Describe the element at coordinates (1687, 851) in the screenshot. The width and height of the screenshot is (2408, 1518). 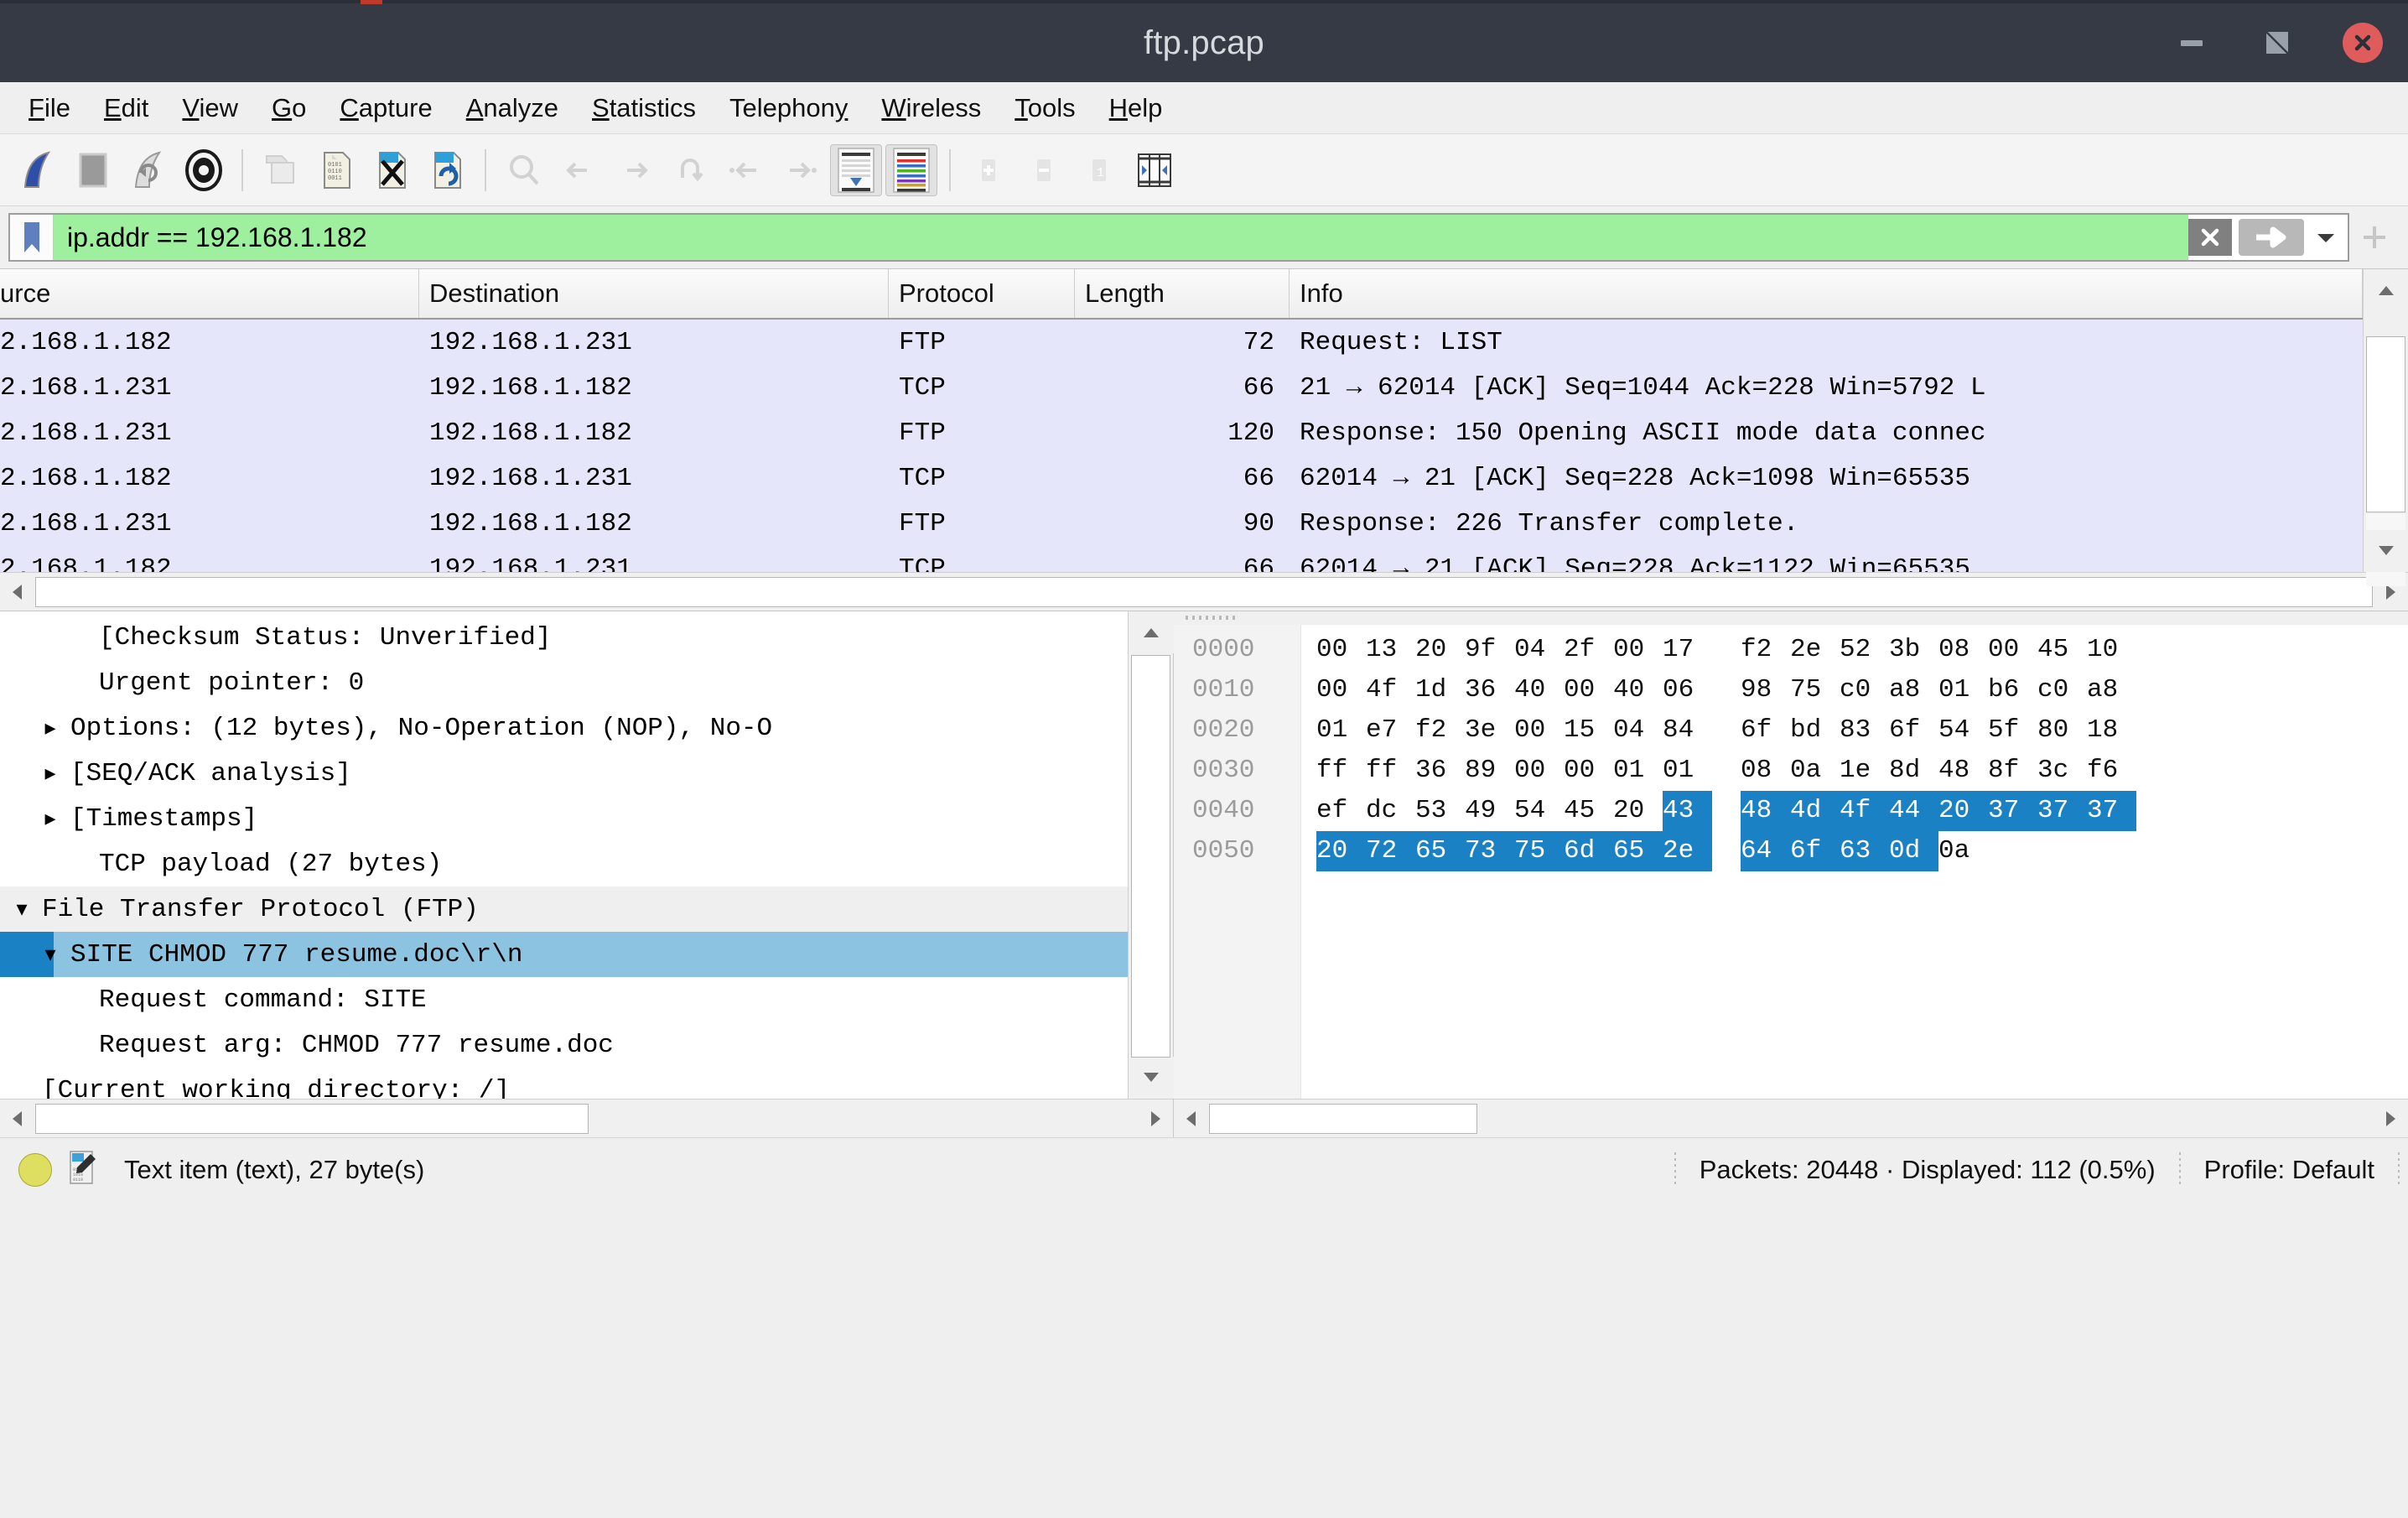
I see `hex-byte: 2e` at that location.